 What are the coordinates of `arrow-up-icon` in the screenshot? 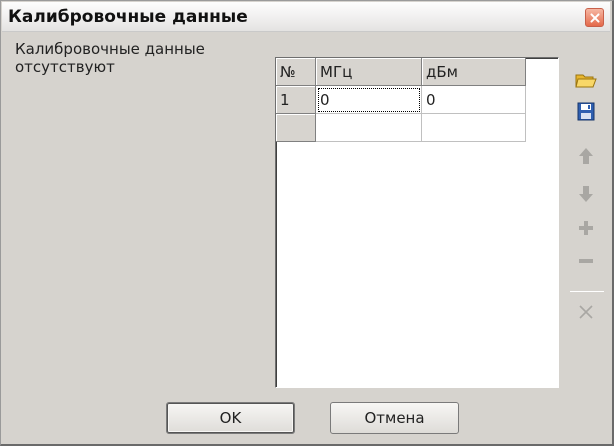 It's located at (586, 156).